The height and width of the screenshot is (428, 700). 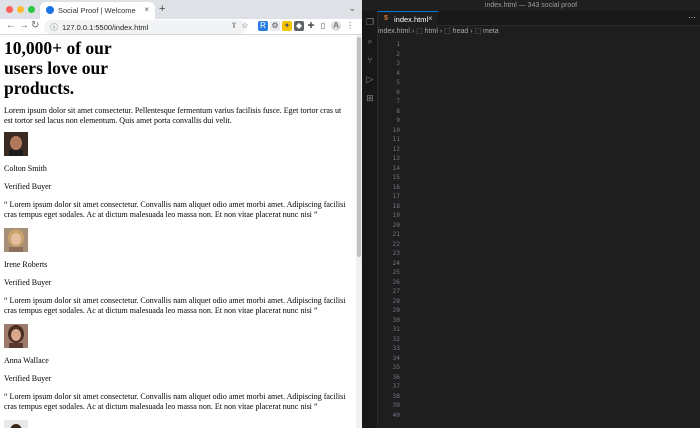 What do you see at coordinates (234, 26) in the screenshot?
I see `share-icon: ⇪` at bounding box center [234, 26].